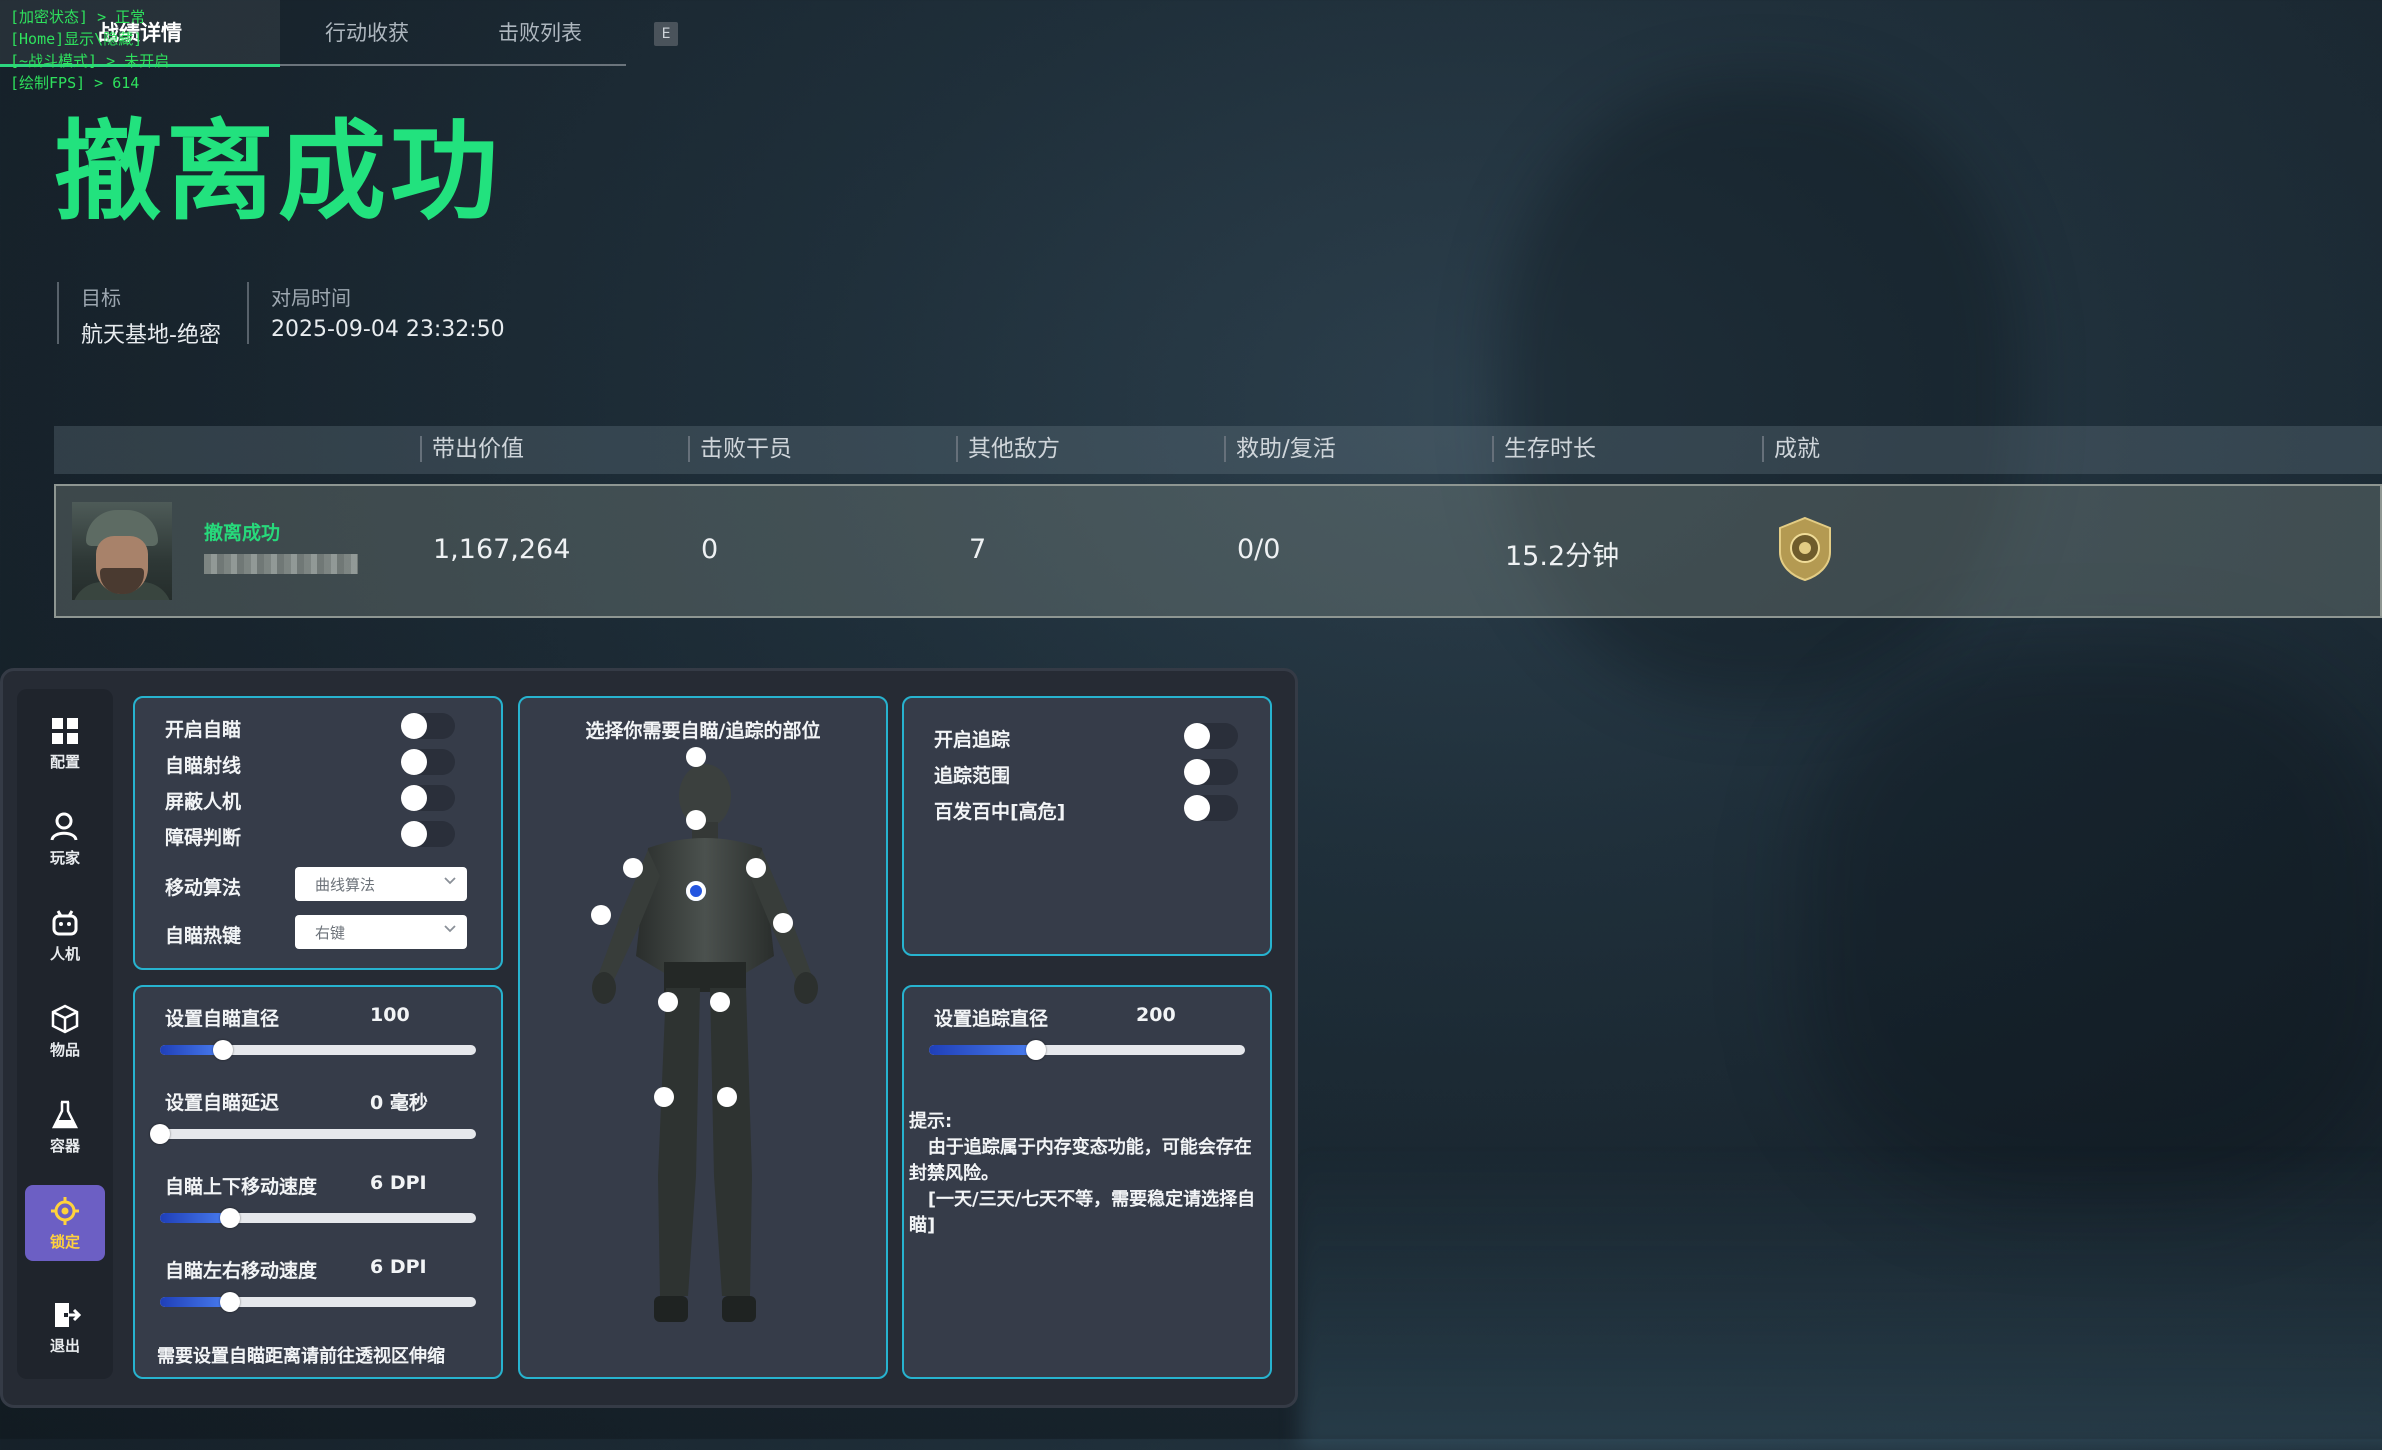 Image resolution: width=2382 pixels, height=1450 pixels. I want to click on aim-ray-toggle, so click(428, 762).